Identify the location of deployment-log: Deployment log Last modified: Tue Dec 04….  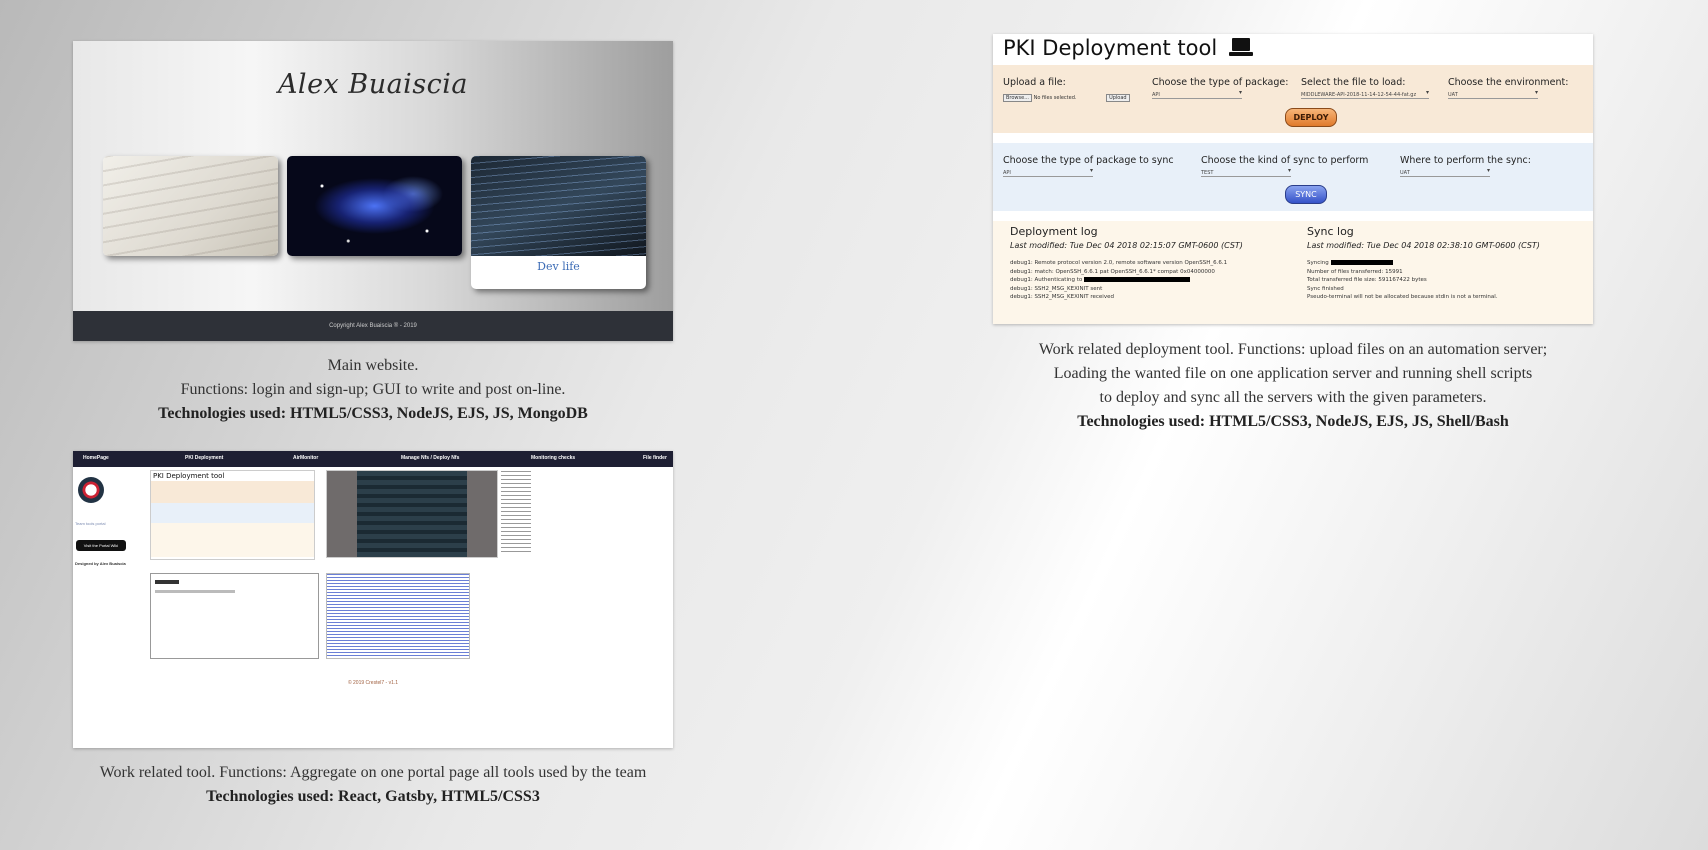
(1150, 263).